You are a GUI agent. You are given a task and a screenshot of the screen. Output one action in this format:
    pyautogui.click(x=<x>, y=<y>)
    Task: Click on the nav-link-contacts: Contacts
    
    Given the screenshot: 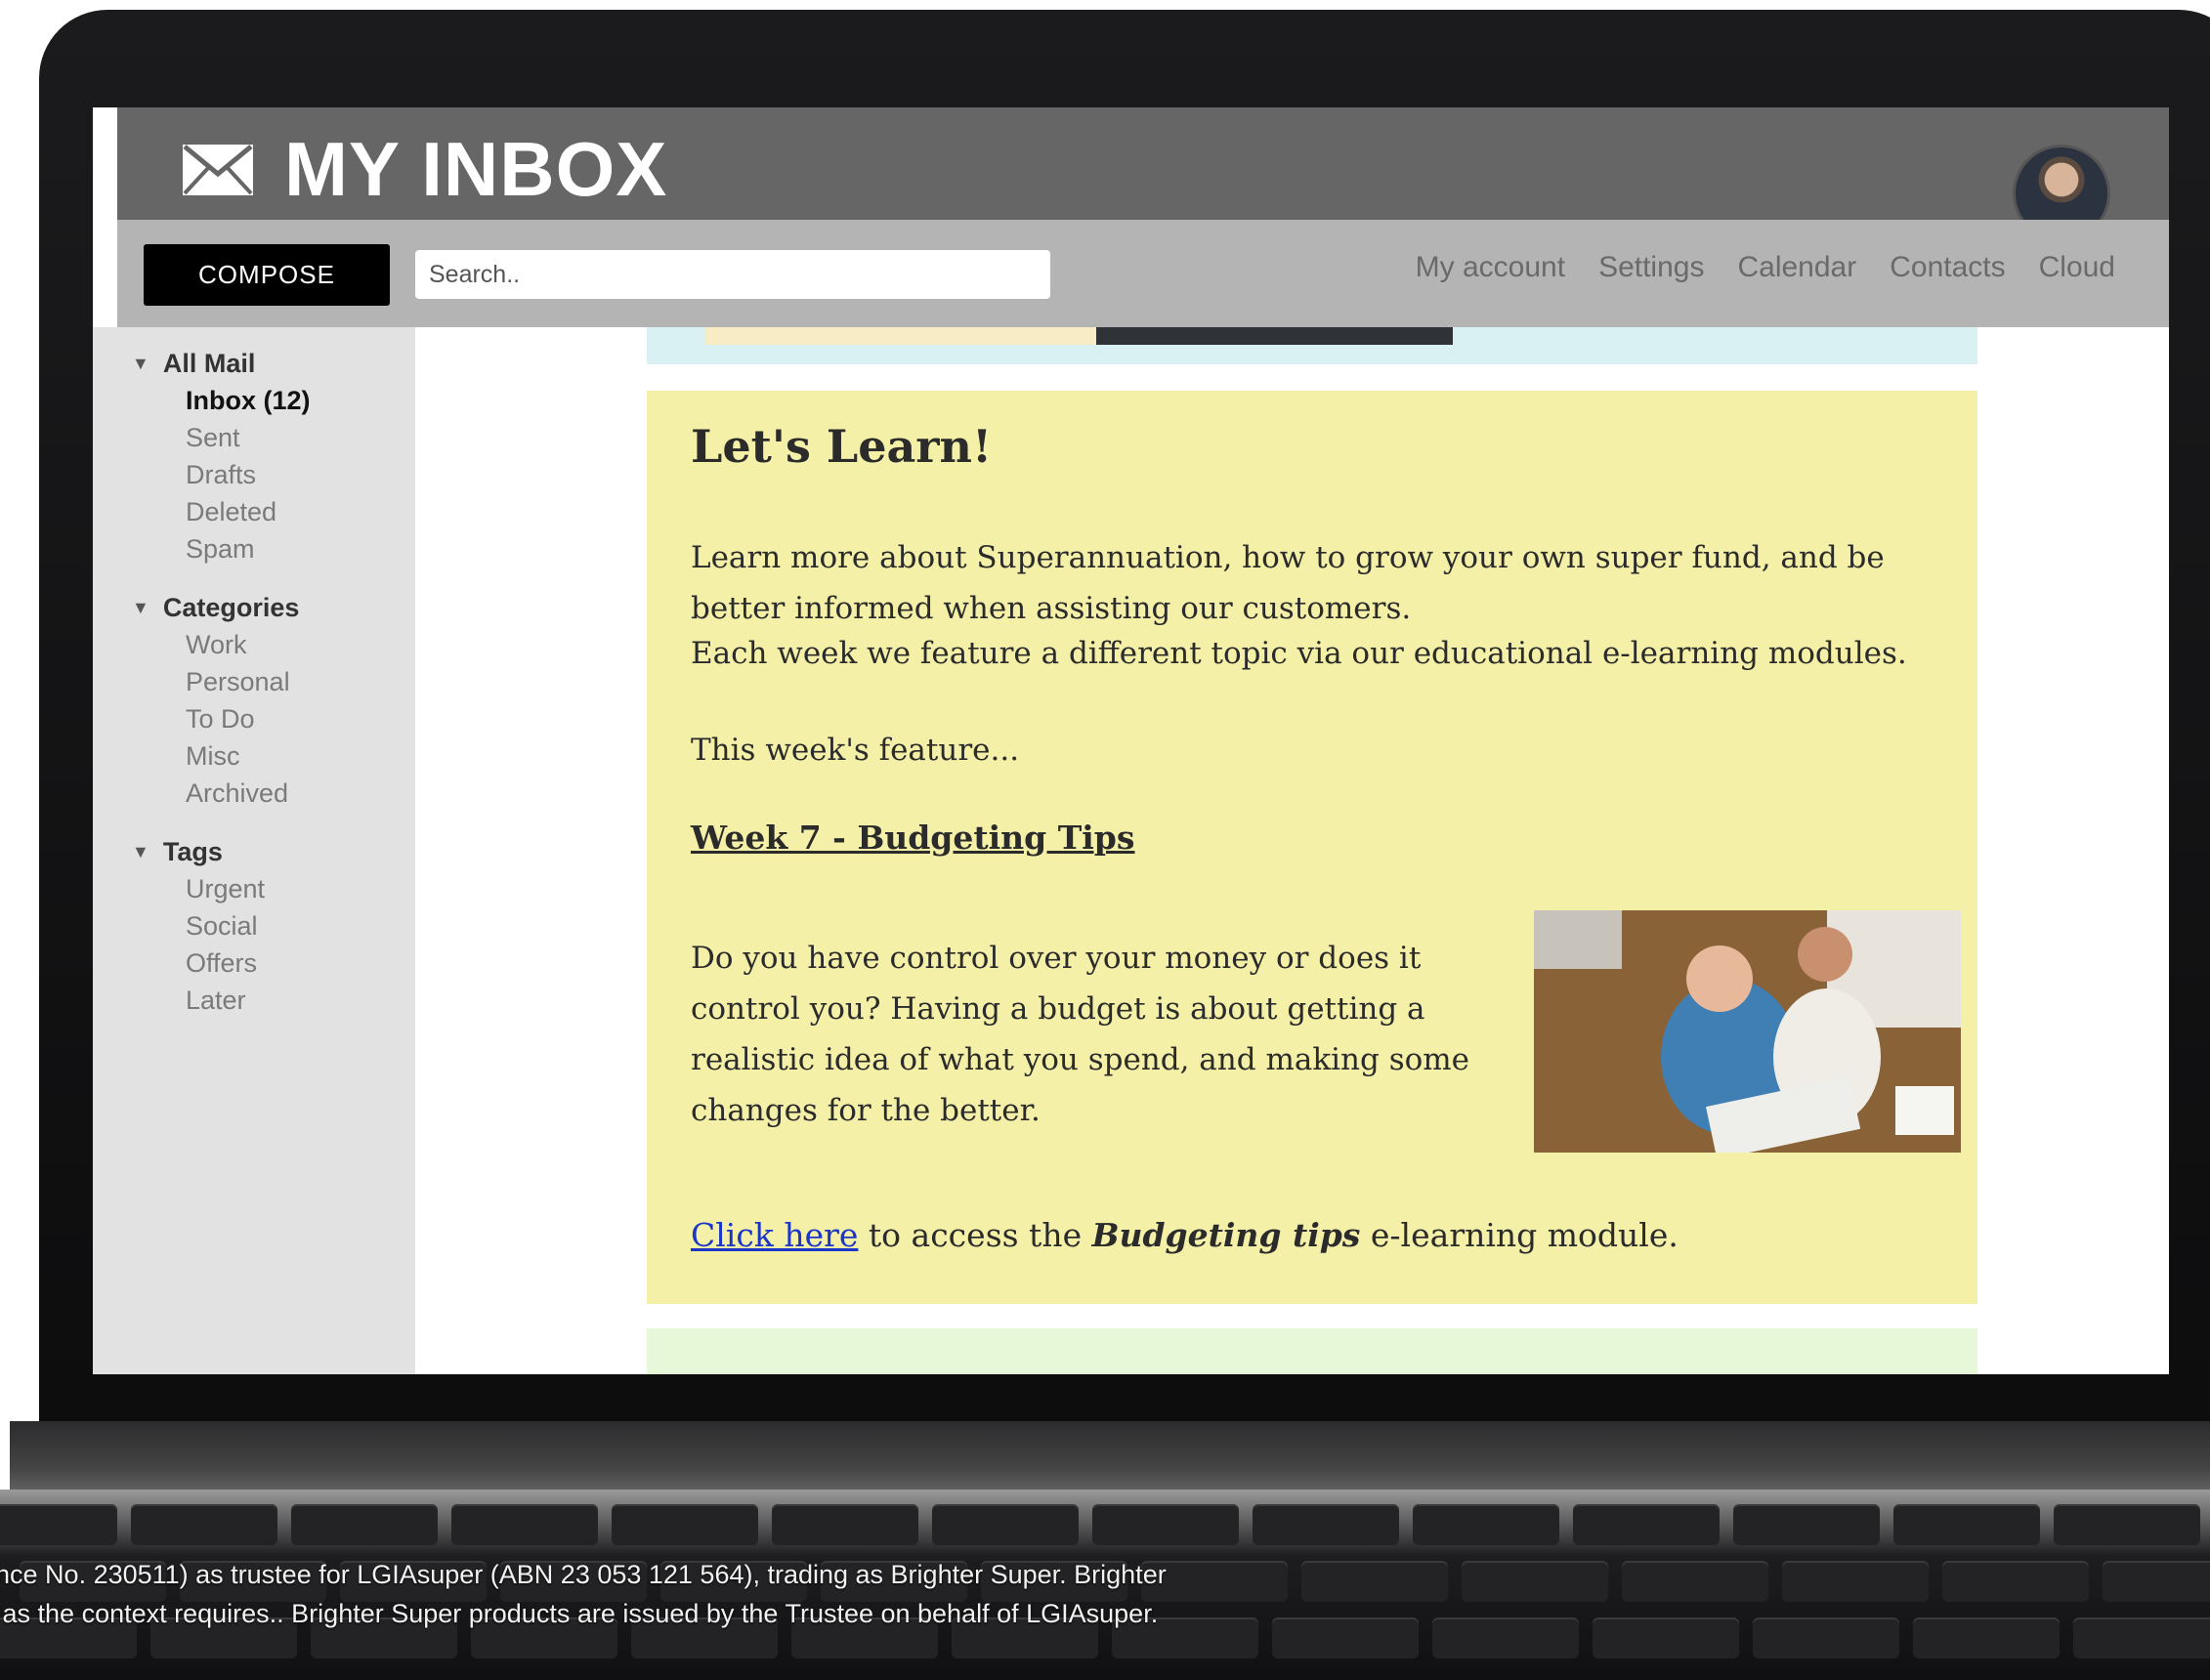 What is the action you would take?
    pyautogui.click(x=1947, y=267)
    